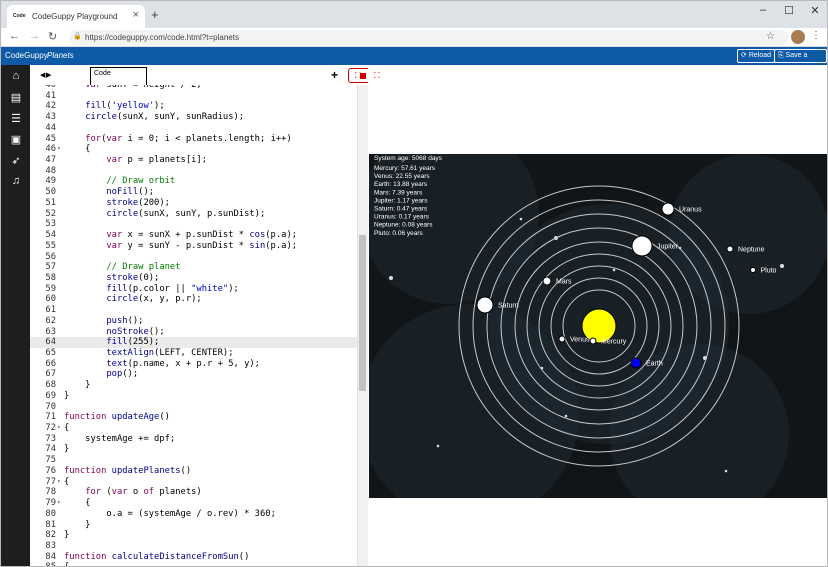 The width and height of the screenshot is (828, 567). Describe the element at coordinates (193, 310) in the screenshot. I see `code-line: 61` at that location.